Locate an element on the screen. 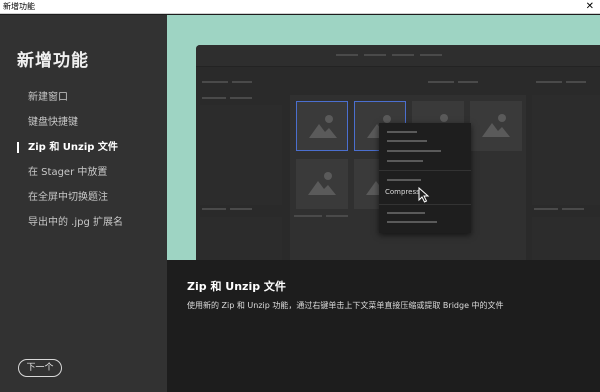 This screenshot has width=600, height=392. mockup-toolbar is located at coordinates (398, 56).